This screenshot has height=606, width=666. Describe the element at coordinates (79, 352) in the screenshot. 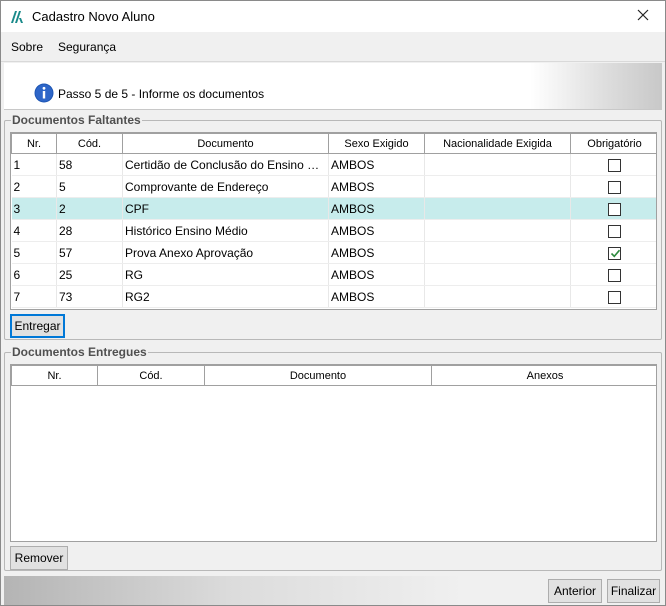

I see `entregues-legend: Documentos Entregues` at that location.